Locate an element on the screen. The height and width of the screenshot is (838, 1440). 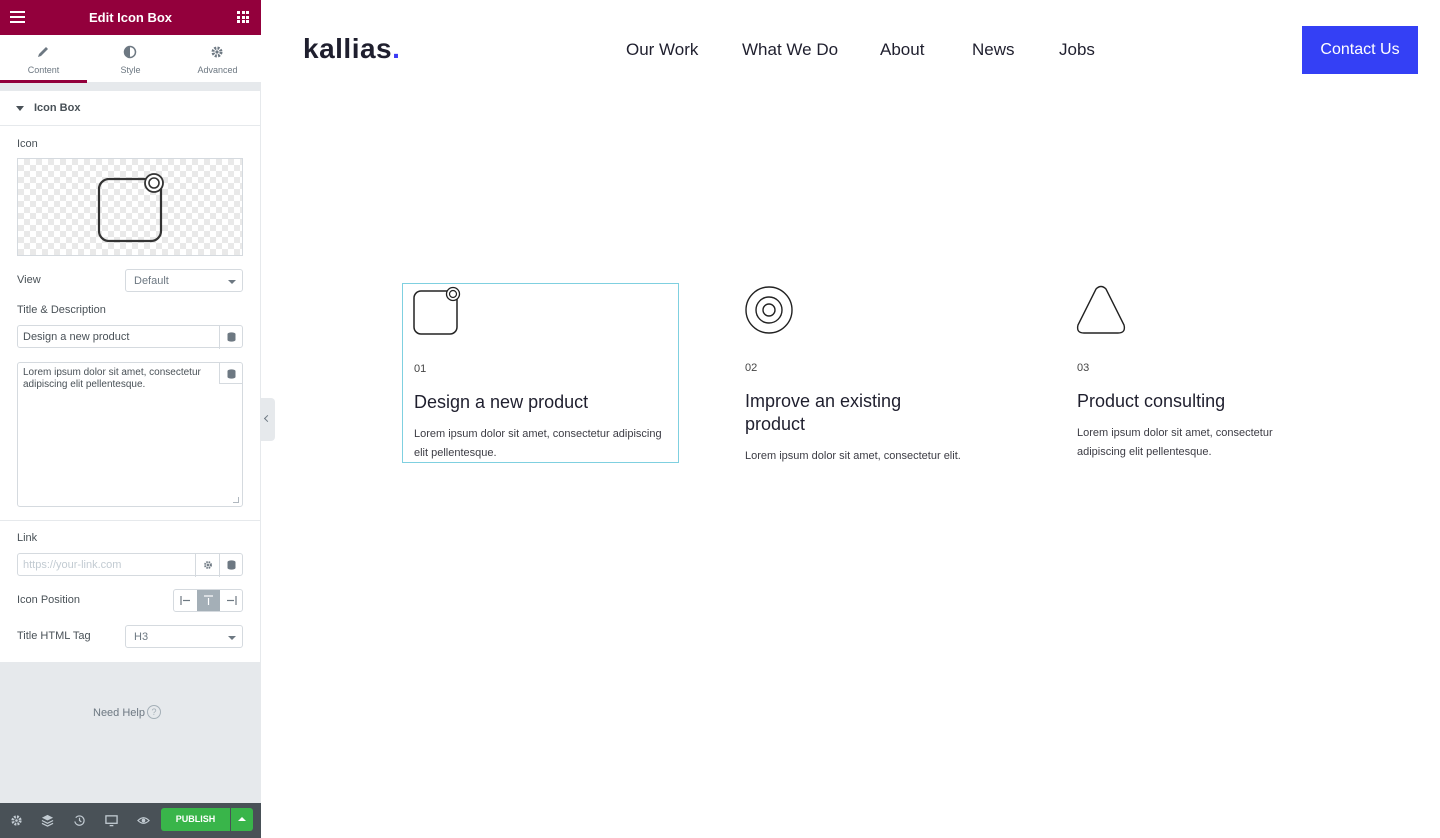
align-top-icon is located at coordinates (208, 600).